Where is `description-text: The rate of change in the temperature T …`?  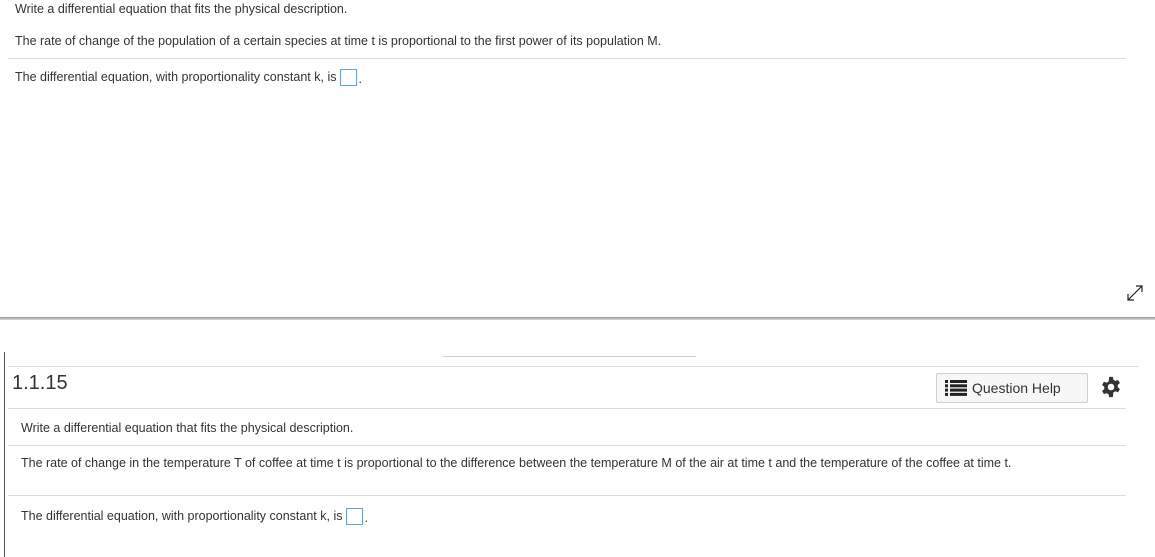 description-text: The rate of change in the temperature T … is located at coordinates (516, 463).